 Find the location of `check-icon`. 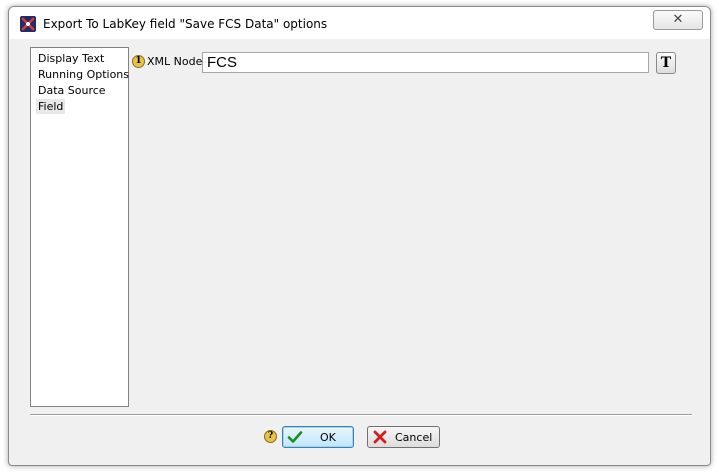

check-icon is located at coordinates (295, 437).